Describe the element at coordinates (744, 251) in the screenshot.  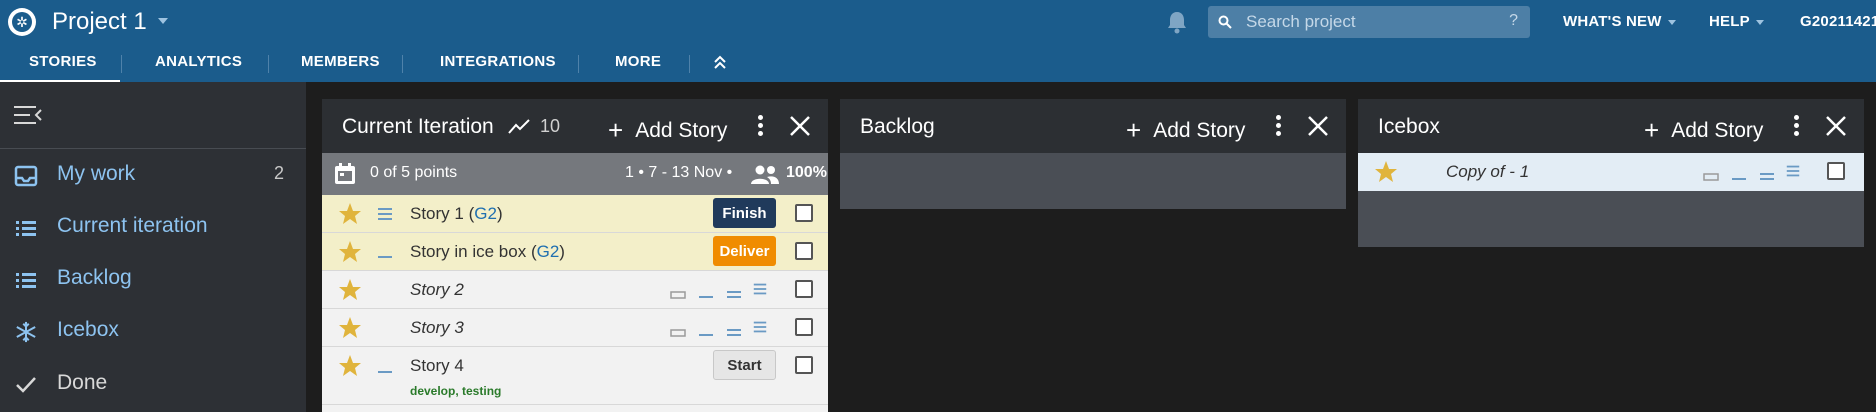
I see `deliver-button: Deliver` at that location.